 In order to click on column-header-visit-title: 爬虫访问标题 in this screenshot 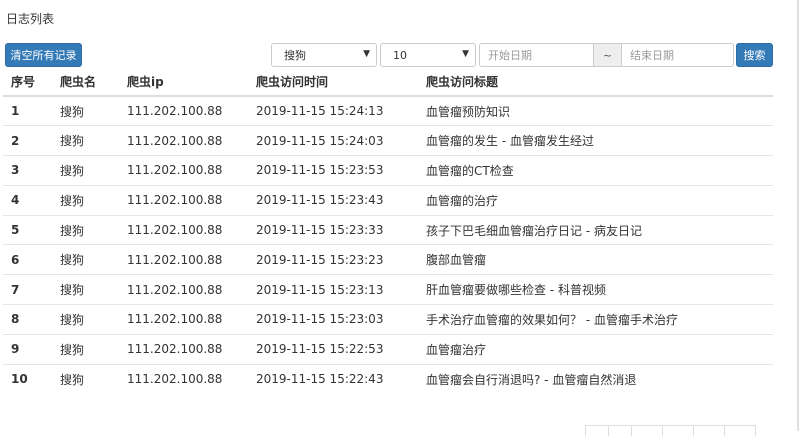, I will do `click(595, 82)`.